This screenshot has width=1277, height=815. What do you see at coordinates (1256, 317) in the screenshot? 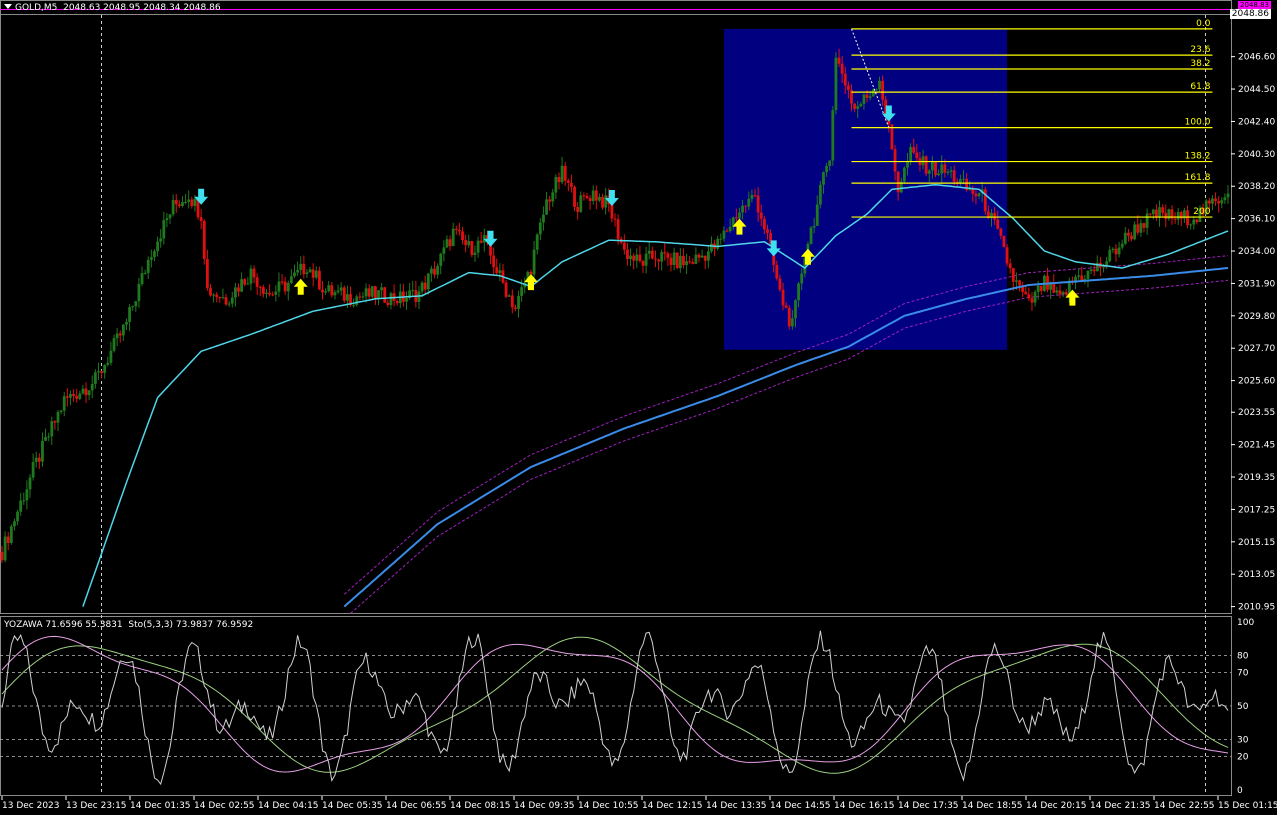
I see `price-tick-label: 2029.80` at bounding box center [1256, 317].